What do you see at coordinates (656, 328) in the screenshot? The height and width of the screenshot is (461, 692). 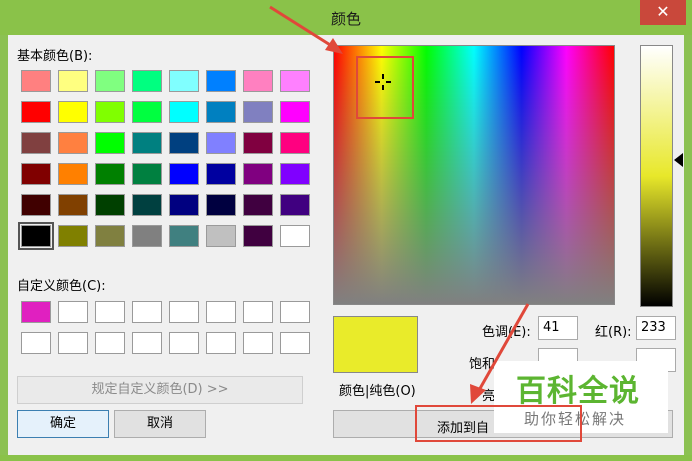 I see `red-field: 233` at bounding box center [656, 328].